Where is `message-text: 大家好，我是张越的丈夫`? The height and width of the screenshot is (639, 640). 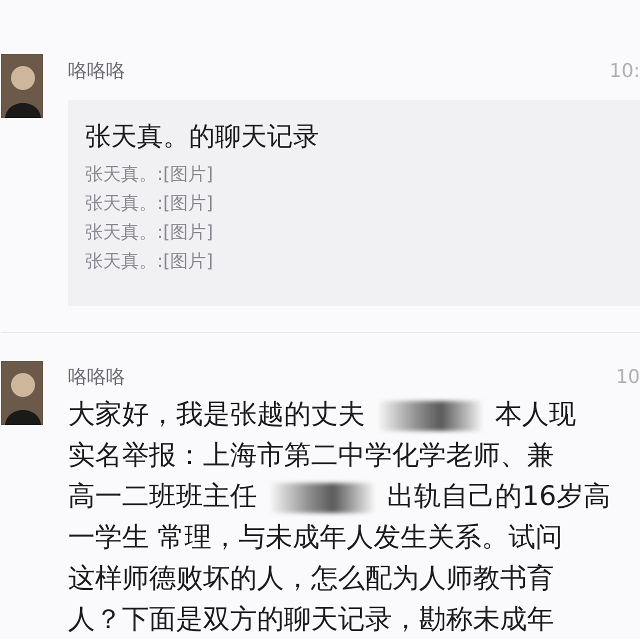
message-text: 大家好，我是张越的丈夫 is located at coordinates (216, 415).